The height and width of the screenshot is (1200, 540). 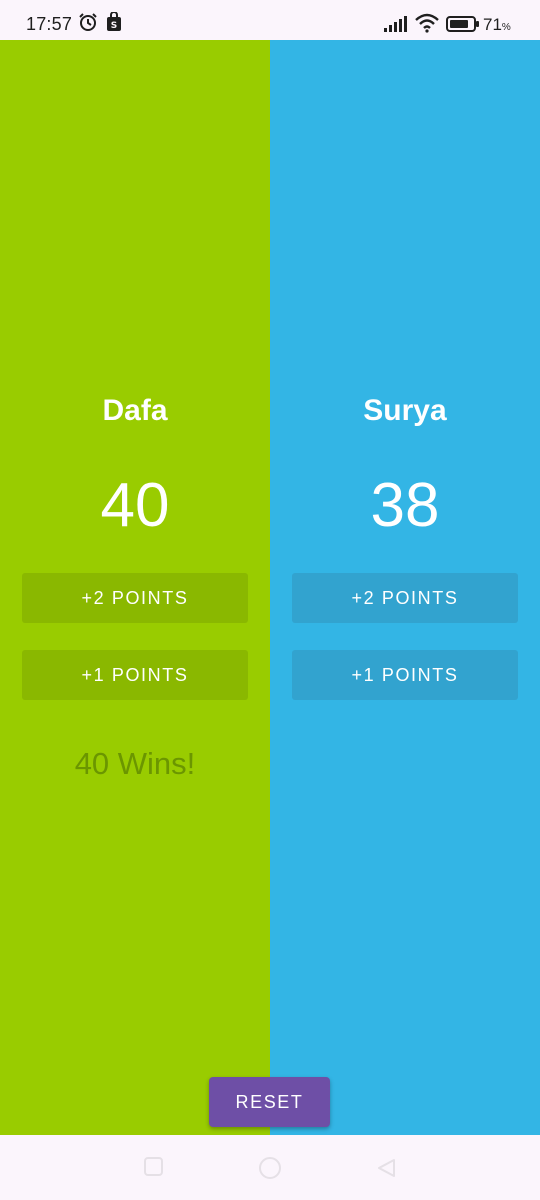 I want to click on team-b-plus-one-button: +1 POINTS, so click(x=405, y=675).